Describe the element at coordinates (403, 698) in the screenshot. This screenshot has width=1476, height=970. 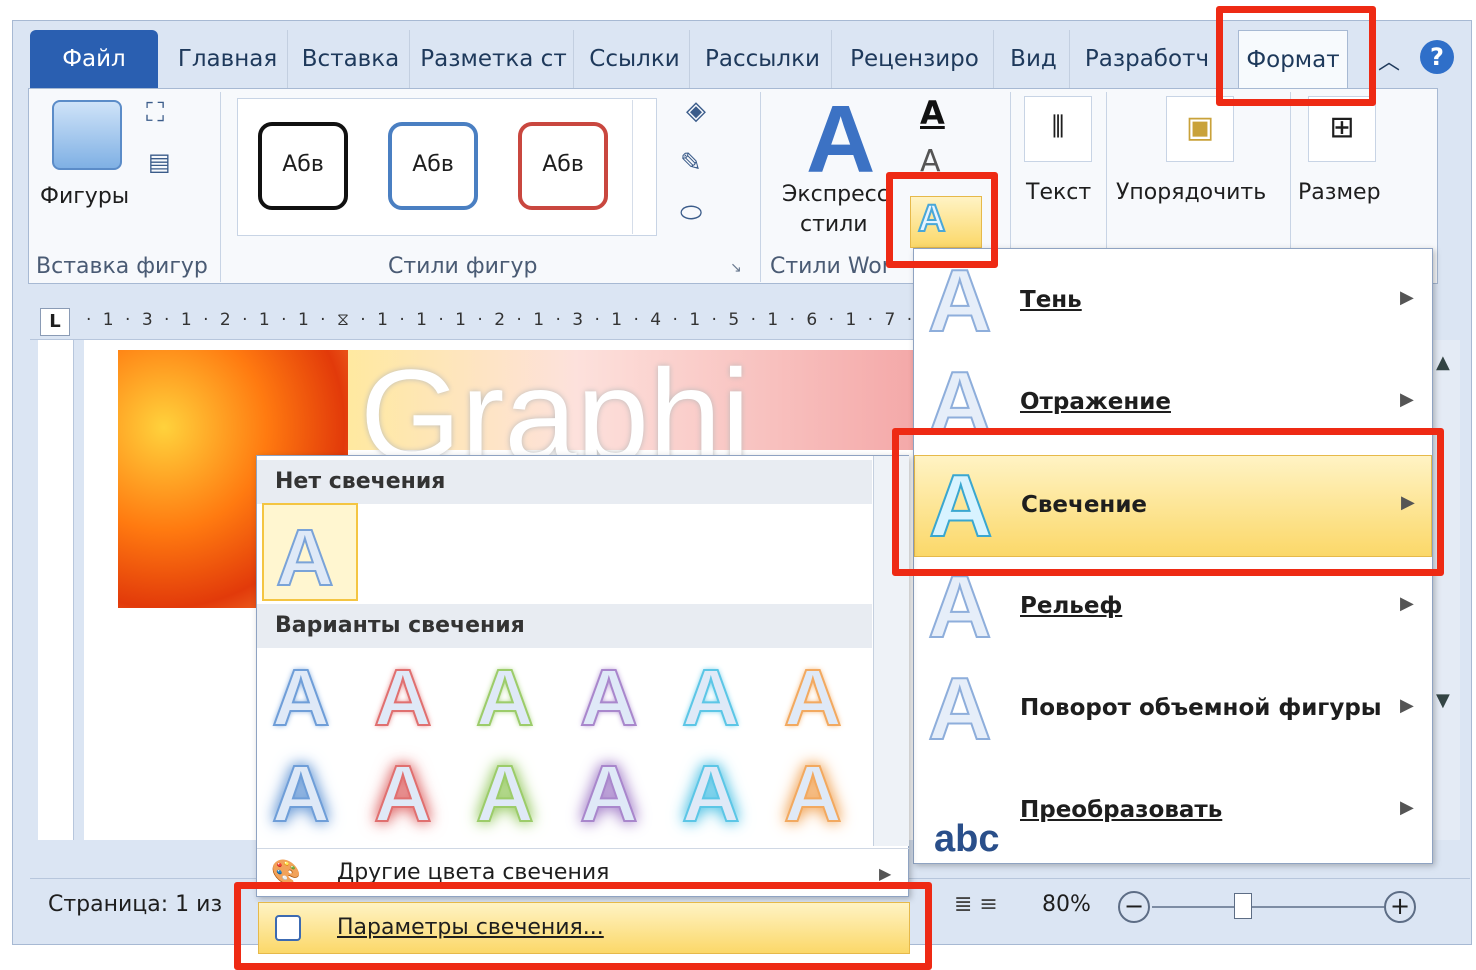
I see `glow-variant-1-2: A` at that location.